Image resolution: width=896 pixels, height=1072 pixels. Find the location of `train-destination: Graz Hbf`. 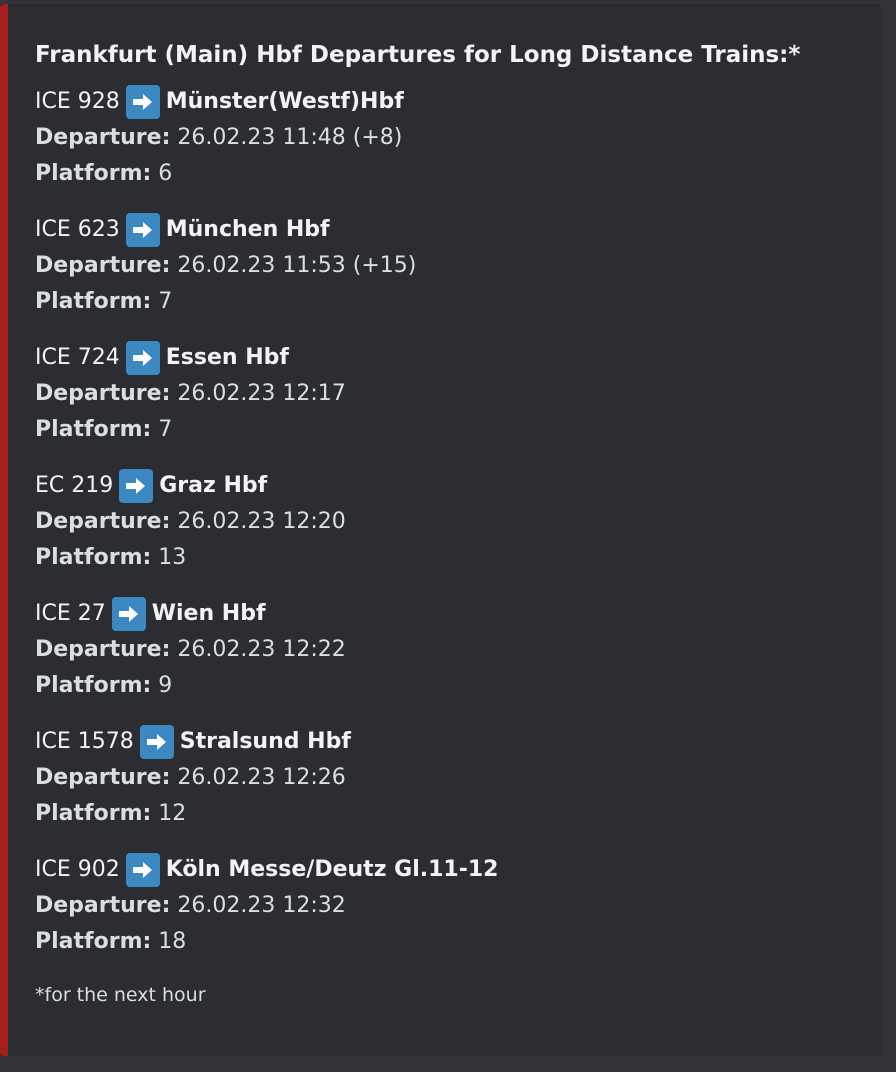

train-destination: Graz Hbf is located at coordinates (213, 485).